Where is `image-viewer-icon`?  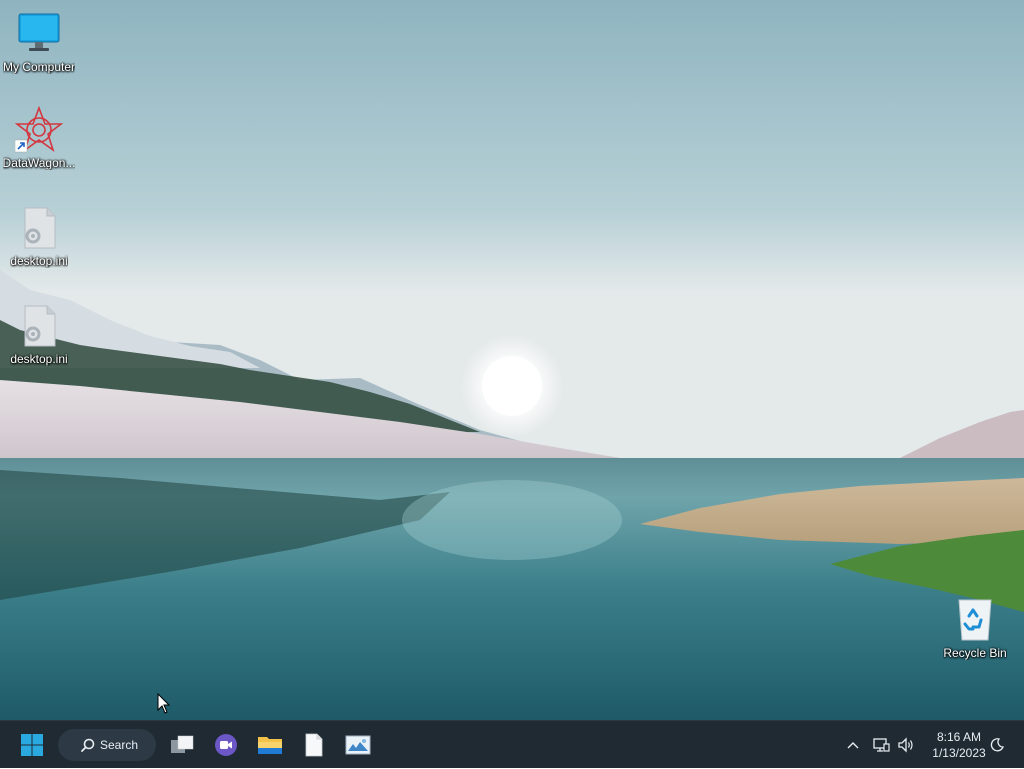 image-viewer-icon is located at coordinates (358, 745).